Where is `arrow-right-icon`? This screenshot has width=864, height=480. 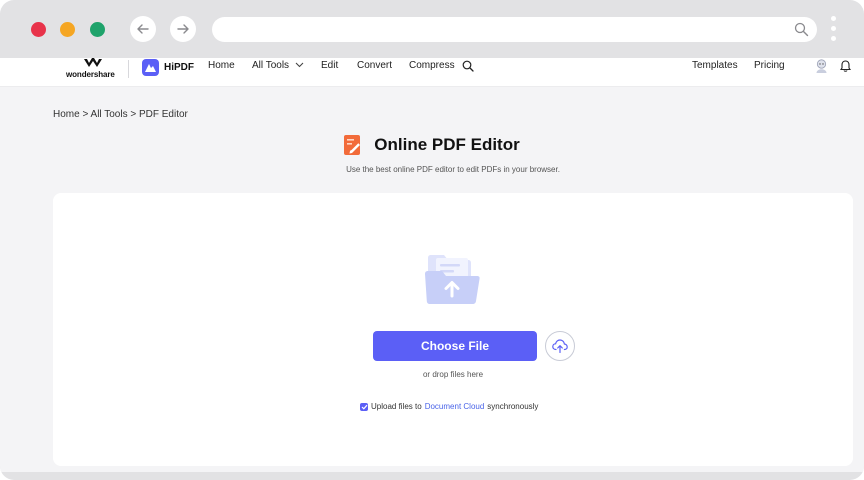
arrow-right-icon is located at coordinates (183, 29).